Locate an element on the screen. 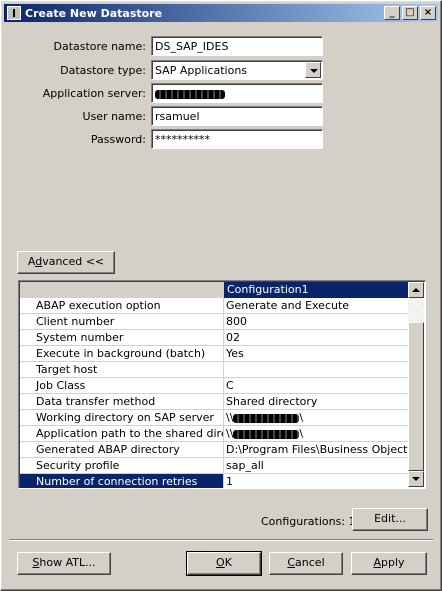 The image size is (442, 591). grid-row-property: Execute in background (batch) is located at coordinates (122, 354).